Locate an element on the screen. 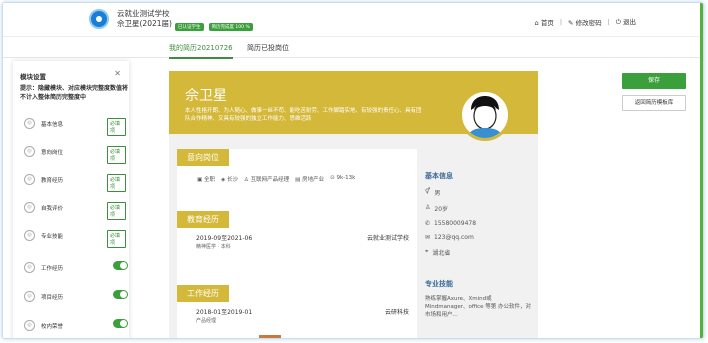 The image size is (708, 343). change-password-link: ✎ 修改密码 is located at coordinates (585, 22).